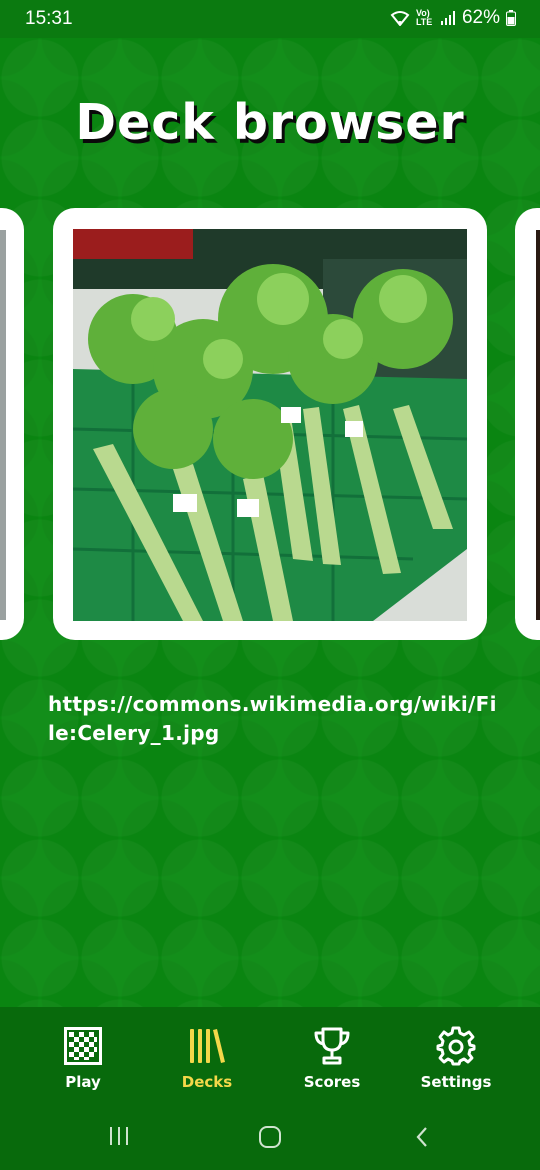  What do you see at coordinates (456, 1046) in the screenshot?
I see `gear-icon` at bounding box center [456, 1046].